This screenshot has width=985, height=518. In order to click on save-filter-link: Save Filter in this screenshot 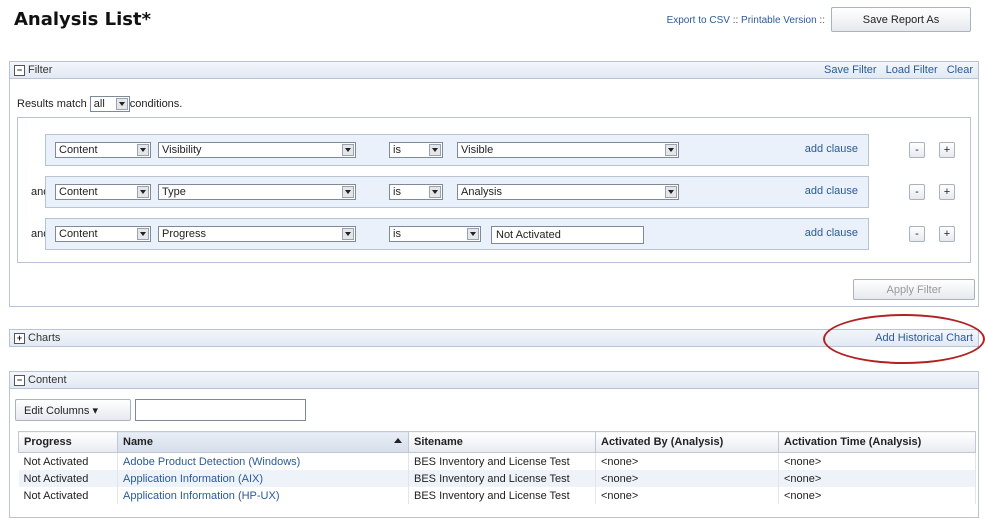, I will do `click(850, 70)`.